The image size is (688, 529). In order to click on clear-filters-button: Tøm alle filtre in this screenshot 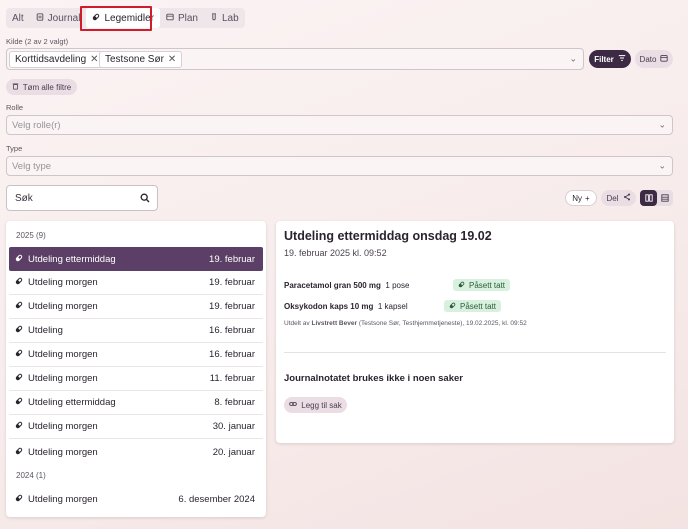, I will do `click(41, 87)`.